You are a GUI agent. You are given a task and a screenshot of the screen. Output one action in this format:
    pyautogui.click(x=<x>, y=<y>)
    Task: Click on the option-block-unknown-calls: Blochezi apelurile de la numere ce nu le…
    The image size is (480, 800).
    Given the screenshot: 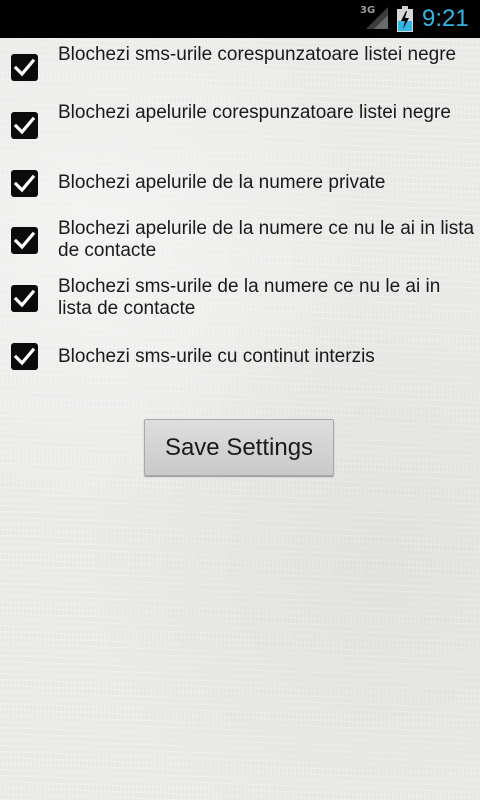 What is the action you would take?
    pyautogui.click(x=240, y=241)
    